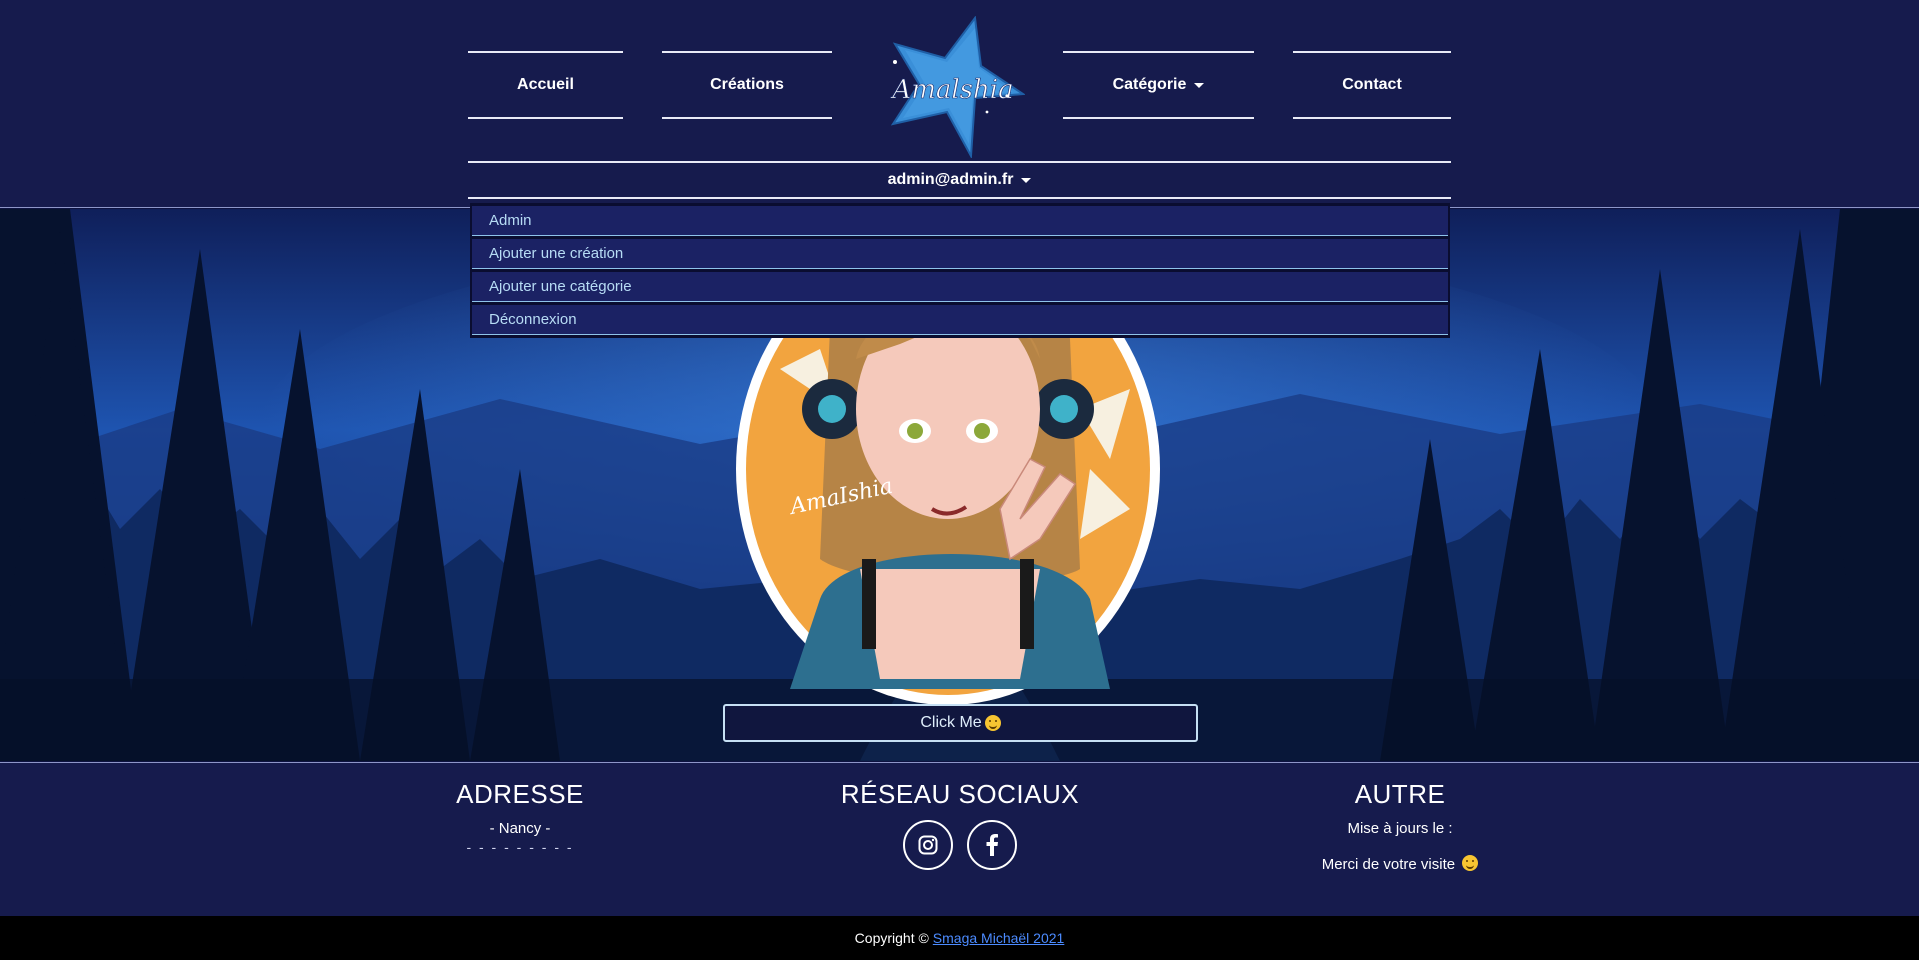  What do you see at coordinates (891, 938) in the screenshot?
I see `copyright-prefix: Copyright ©` at bounding box center [891, 938].